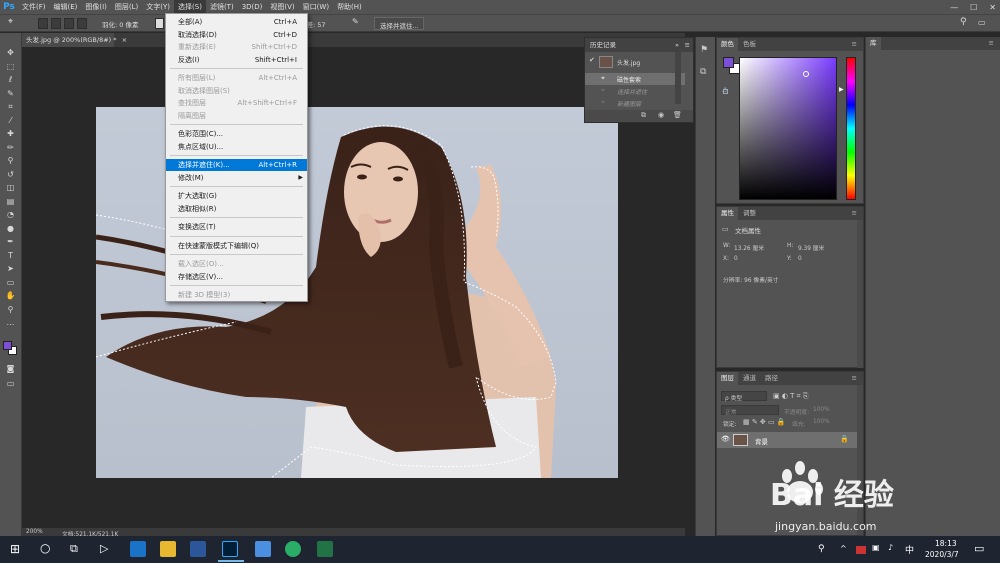 The height and width of the screenshot is (563, 1000). What do you see at coordinates (749, 44) in the screenshot?
I see `tab-swatches: 色板` at bounding box center [749, 44].